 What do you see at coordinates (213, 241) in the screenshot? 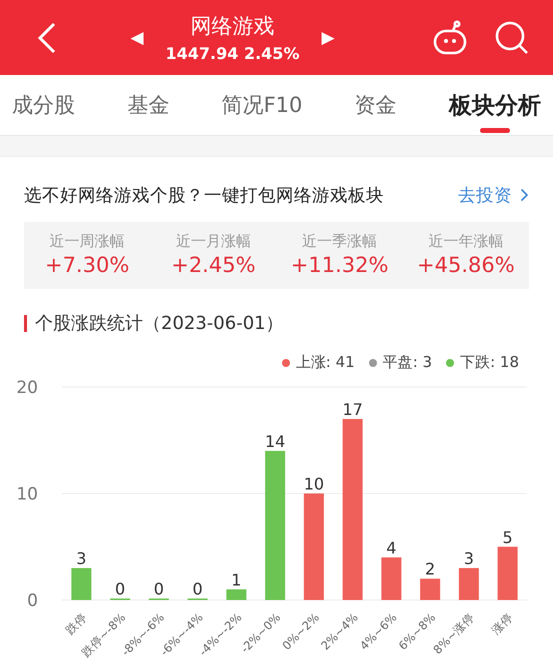
I see `period-label: 近一月涨幅` at bounding box center [213, 241].